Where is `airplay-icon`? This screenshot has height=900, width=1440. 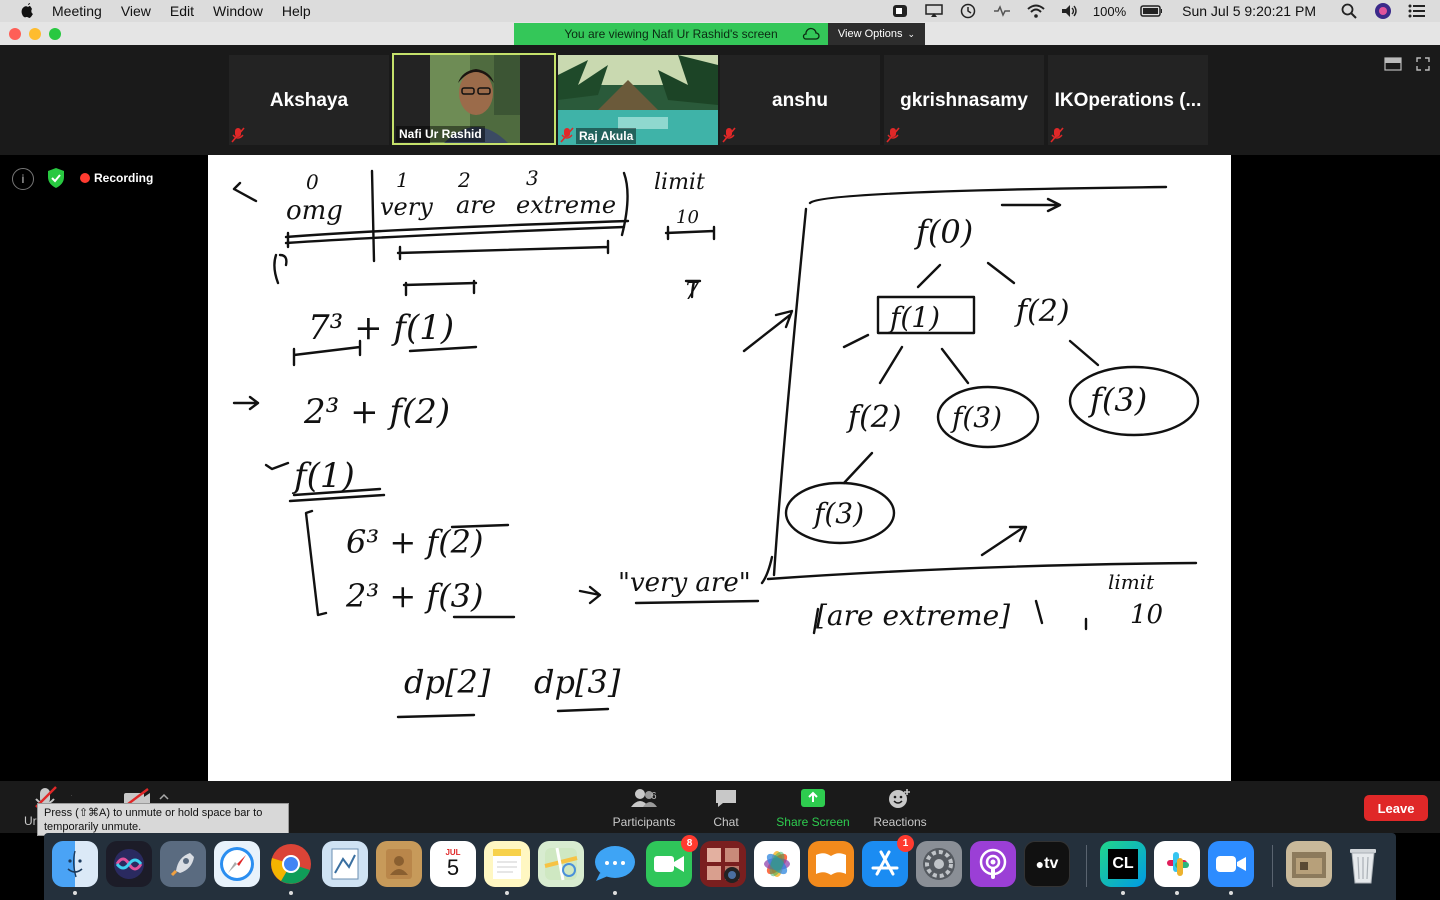
airplay-icon is located at coordinates (934, 11).